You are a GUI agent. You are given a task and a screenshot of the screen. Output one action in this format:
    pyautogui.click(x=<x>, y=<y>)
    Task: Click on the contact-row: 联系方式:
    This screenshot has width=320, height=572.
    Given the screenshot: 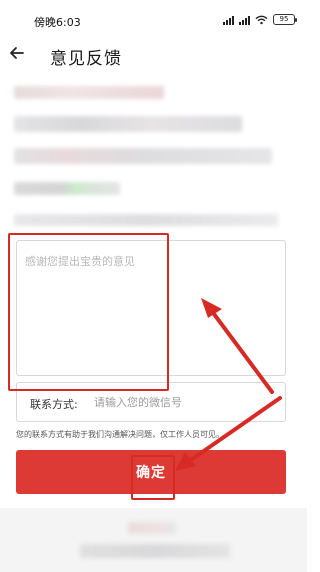 What is the action you would take?
    pyautogui.click(x=151, y=402)
    